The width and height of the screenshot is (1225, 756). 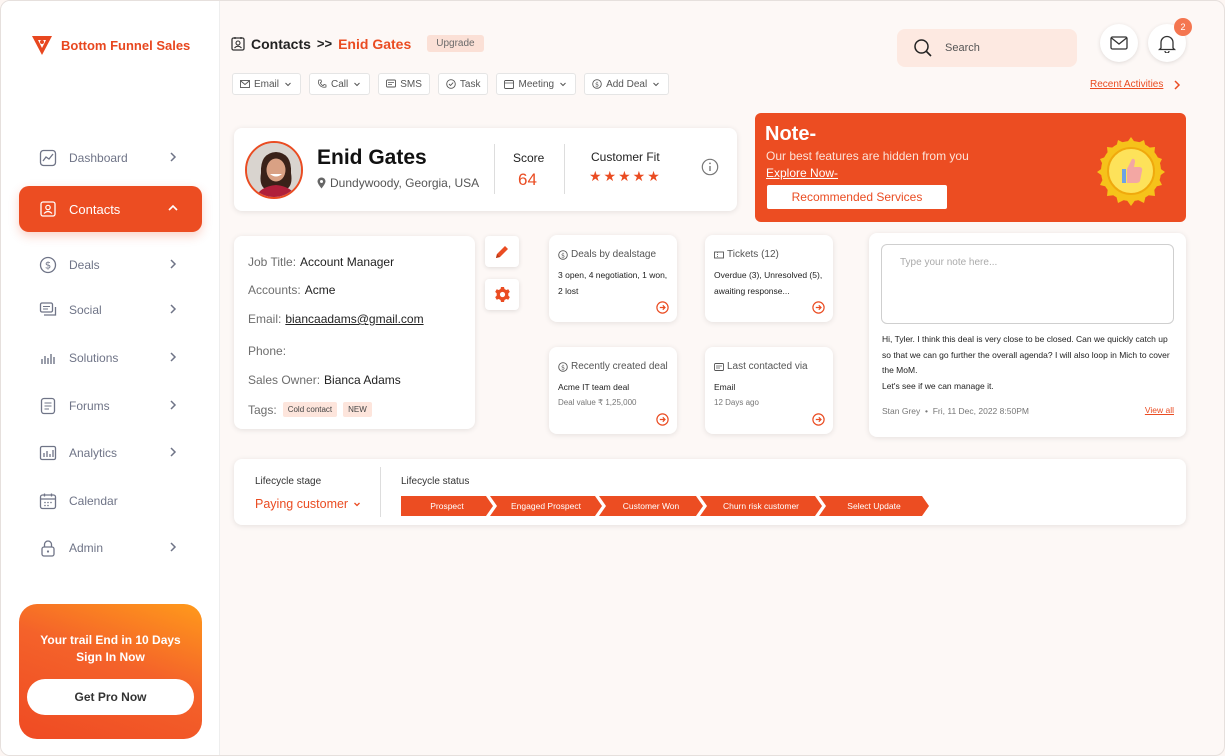 I want to click on gear-icon, so click(x=502, y=294).